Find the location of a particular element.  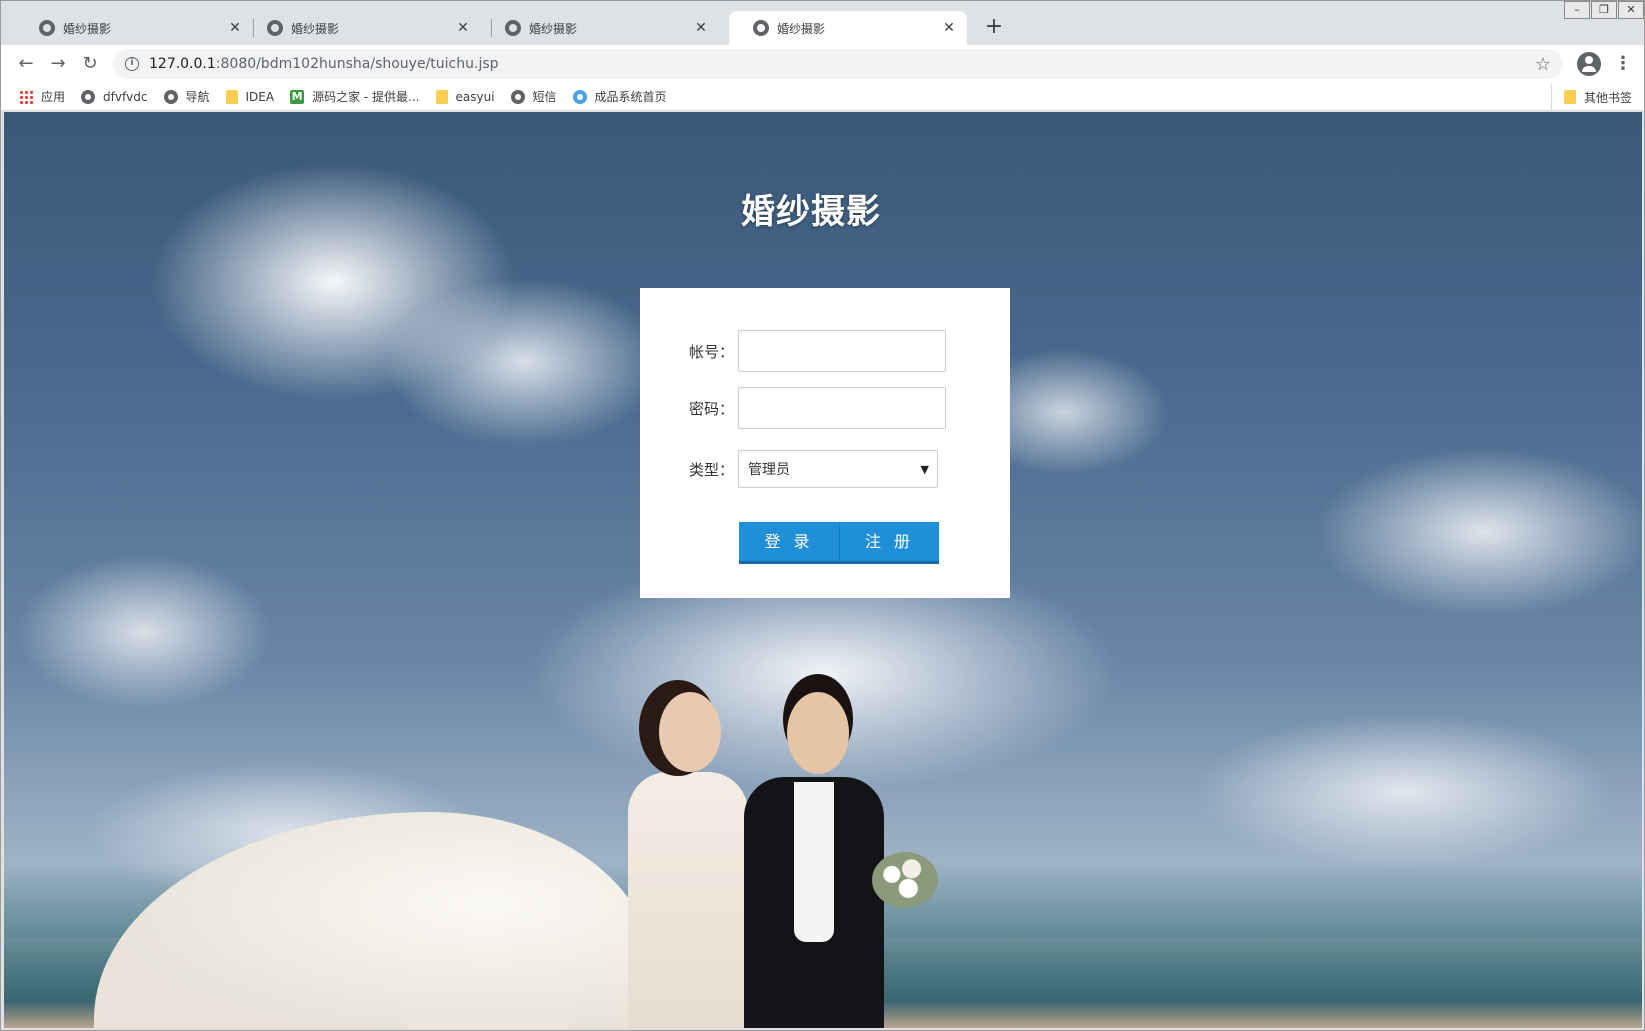

tab-4-active: 婚纱摄影 ✕ is located at coordinates (848, 28).